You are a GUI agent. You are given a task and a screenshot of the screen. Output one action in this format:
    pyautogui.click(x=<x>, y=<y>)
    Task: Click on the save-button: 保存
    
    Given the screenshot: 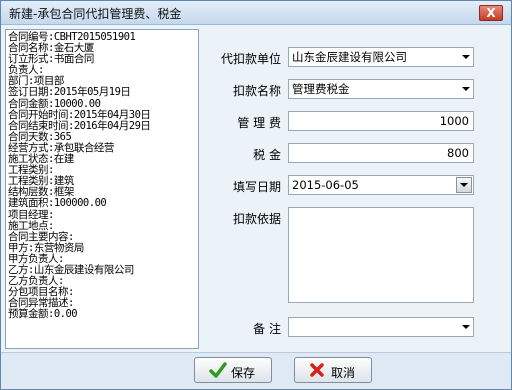 What is the action you would take?
    pyautogui.click(x=233, y=370)
    